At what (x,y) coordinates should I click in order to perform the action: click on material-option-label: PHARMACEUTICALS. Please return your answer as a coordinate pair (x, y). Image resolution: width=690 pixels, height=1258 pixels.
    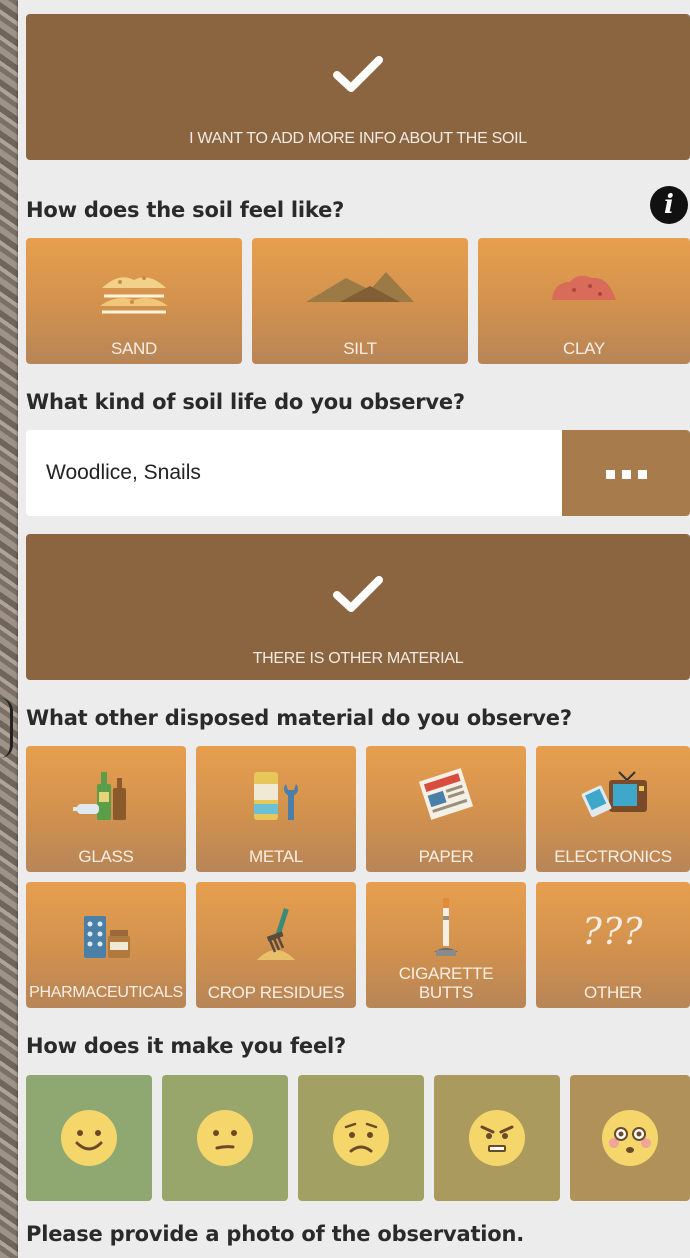
    Looking at the image, I should click on (106, 992).